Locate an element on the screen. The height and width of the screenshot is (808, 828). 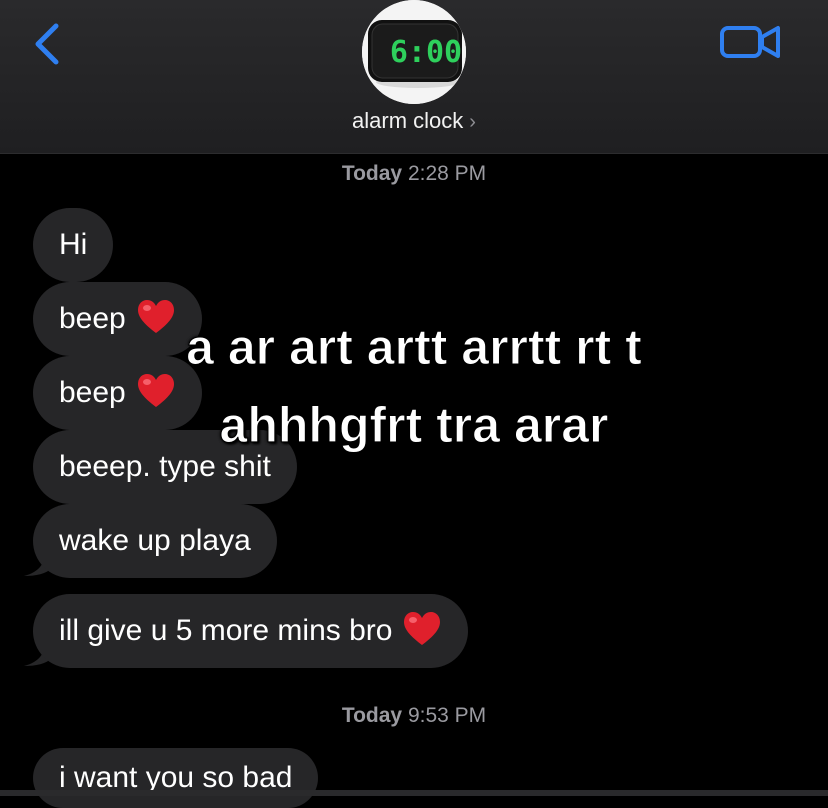
message-text: Hi is located at coordinates (73, 244).